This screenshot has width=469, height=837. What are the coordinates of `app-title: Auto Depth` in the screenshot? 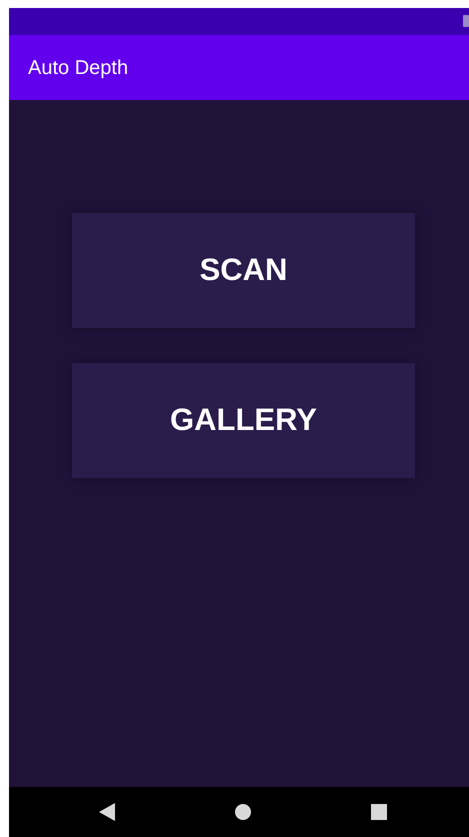 It's located at (78, 68).